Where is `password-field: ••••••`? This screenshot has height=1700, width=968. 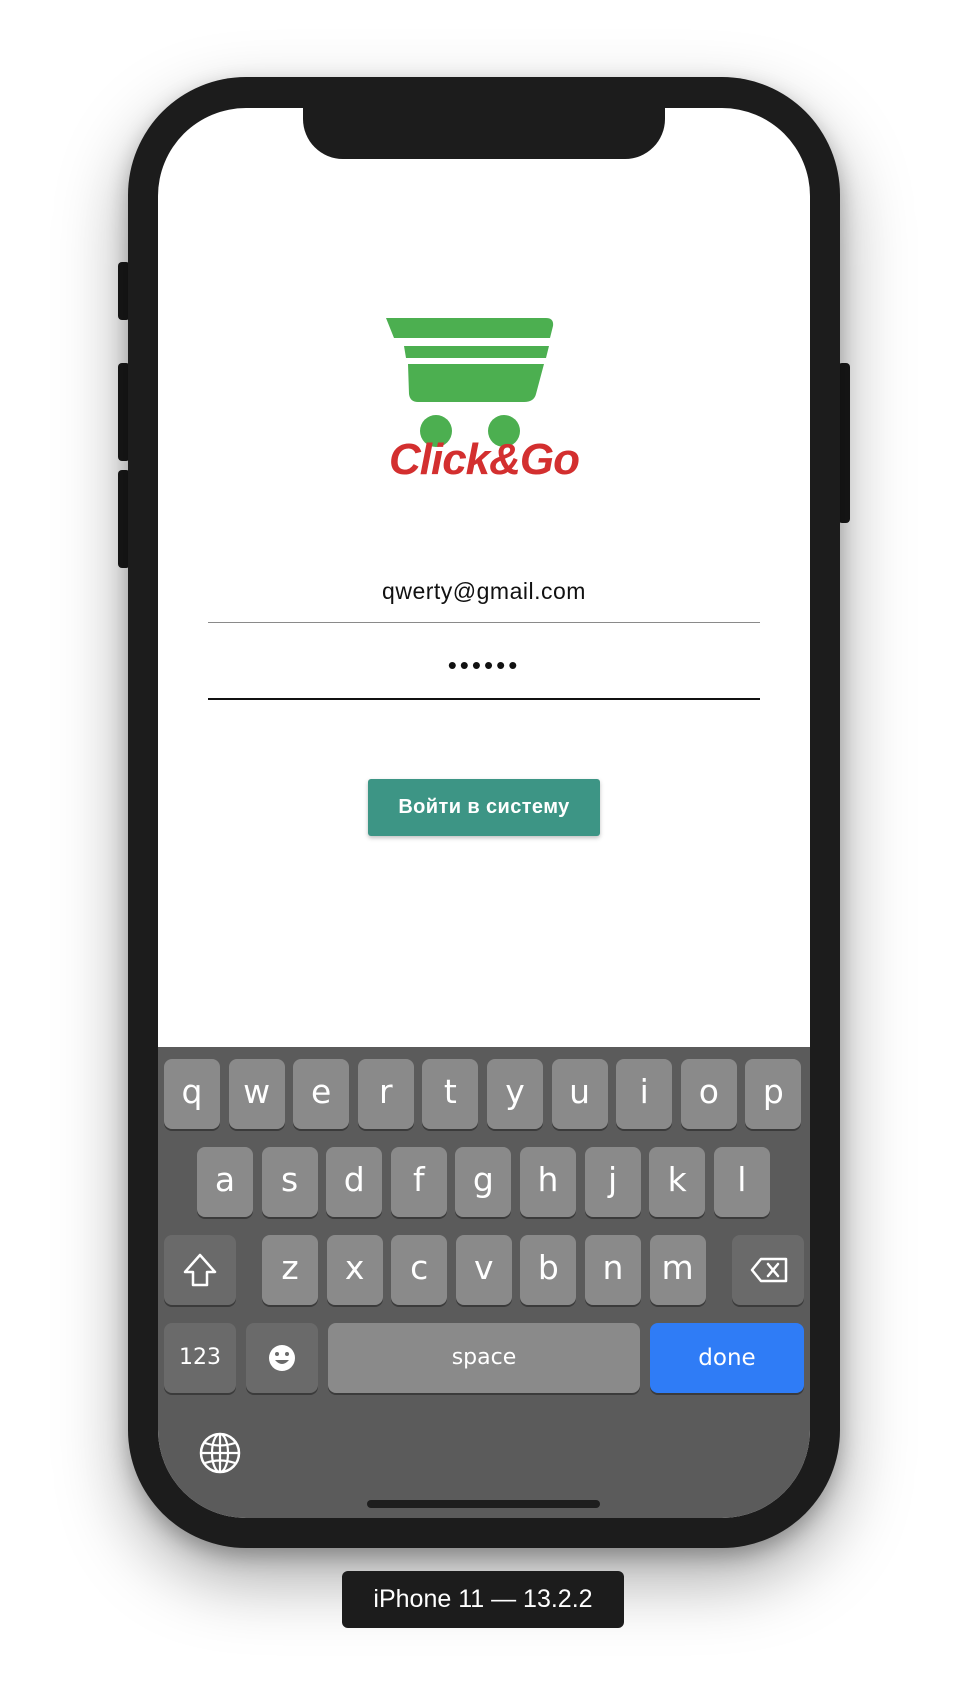 password-field: •••••• is located at coordinates (484, 673).